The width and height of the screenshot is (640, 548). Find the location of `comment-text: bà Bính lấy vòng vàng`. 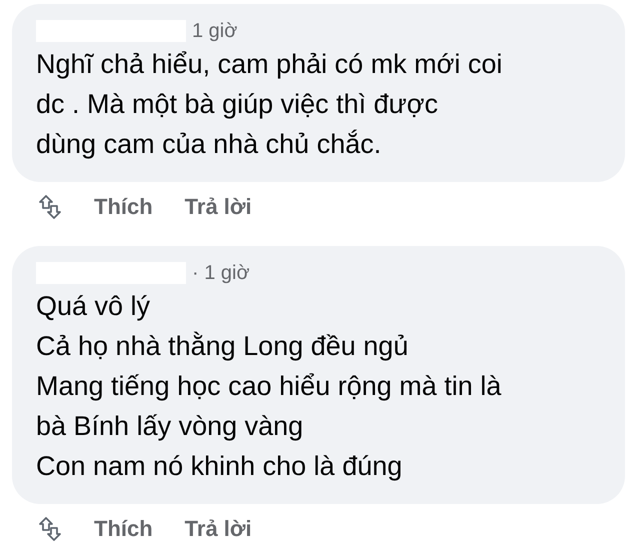

comment-text: bà Bính lấy vòng vàng is located at coordinates (170, 426).